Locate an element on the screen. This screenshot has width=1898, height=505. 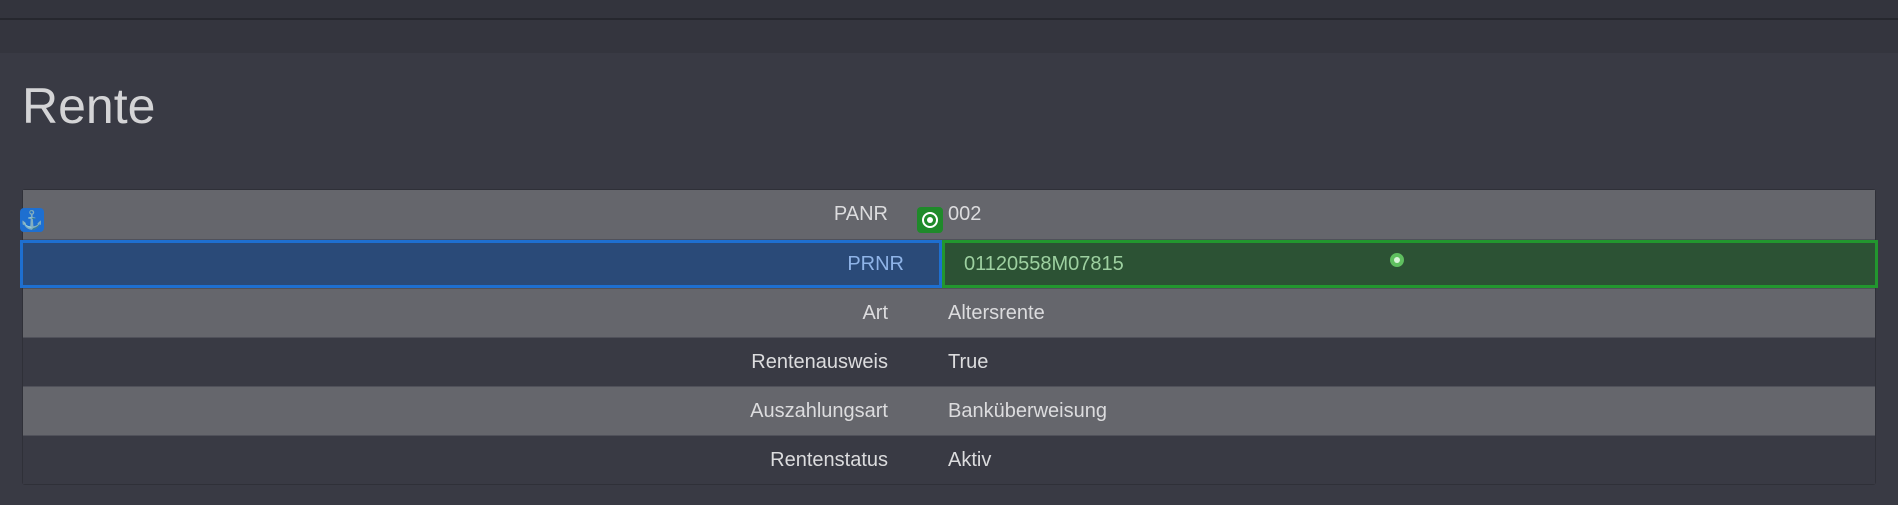
row-value: Banküberweisung is located at coordinates (1027, 411).